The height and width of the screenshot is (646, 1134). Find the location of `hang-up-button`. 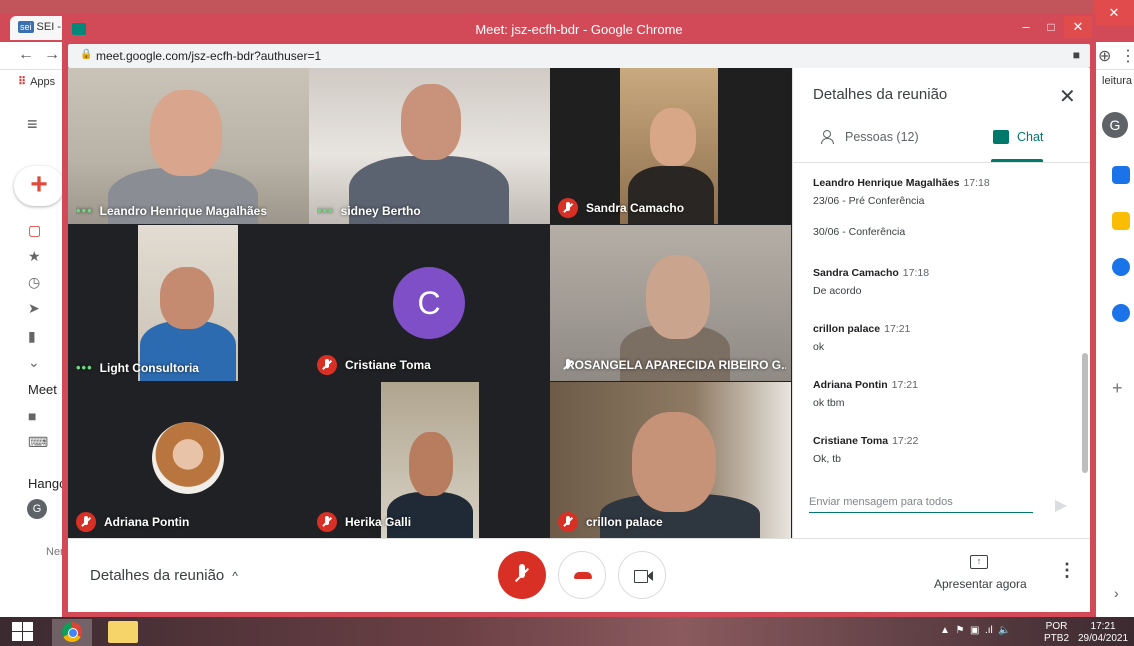

hang-up-button is located at coordinates (582, 575).